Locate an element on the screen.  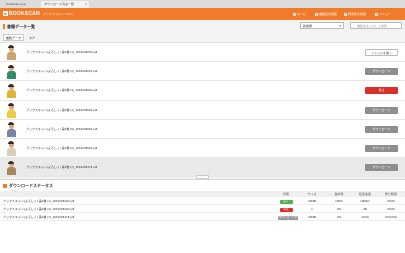
download-status-title: ダウンロードステータス is located at coordinates (28, 185).